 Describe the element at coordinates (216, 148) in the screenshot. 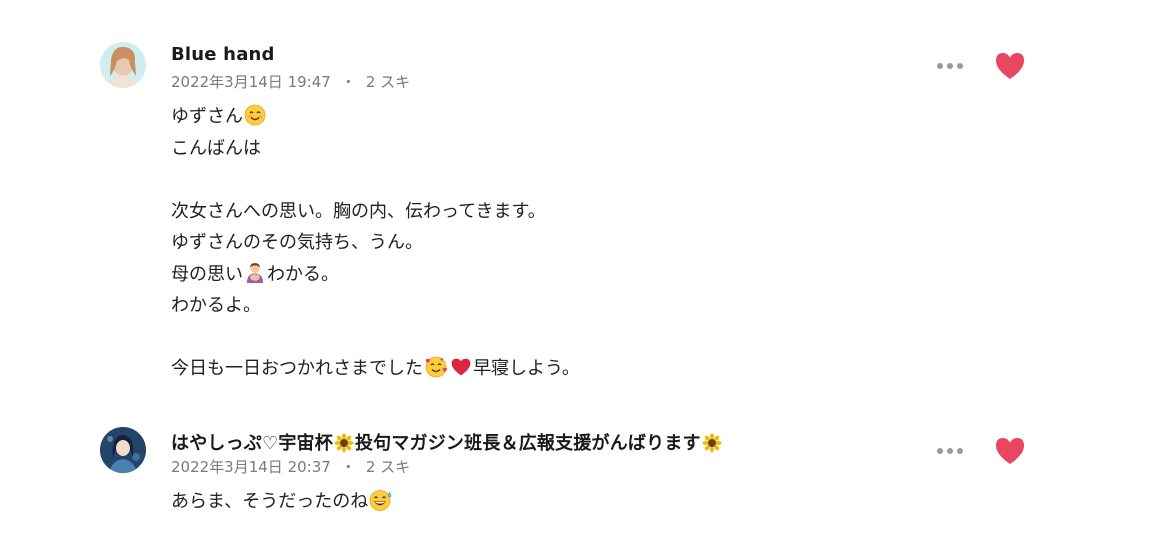

I see `comment-line: こんばんは` at that location.